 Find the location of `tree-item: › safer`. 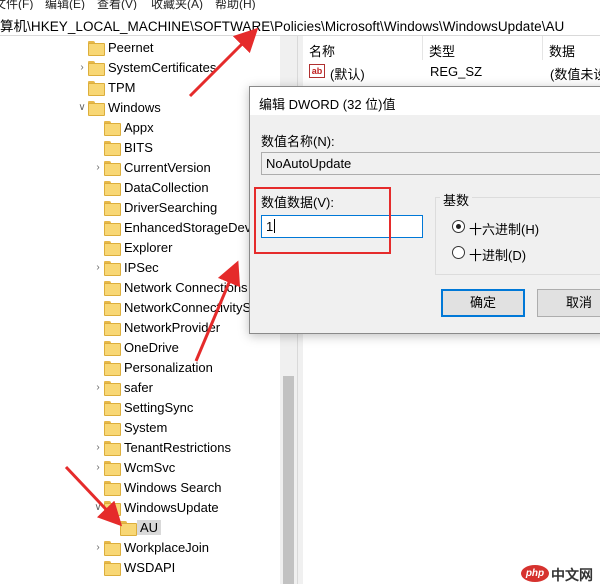

tree-item: › safer is located at coordinates (140, 388).